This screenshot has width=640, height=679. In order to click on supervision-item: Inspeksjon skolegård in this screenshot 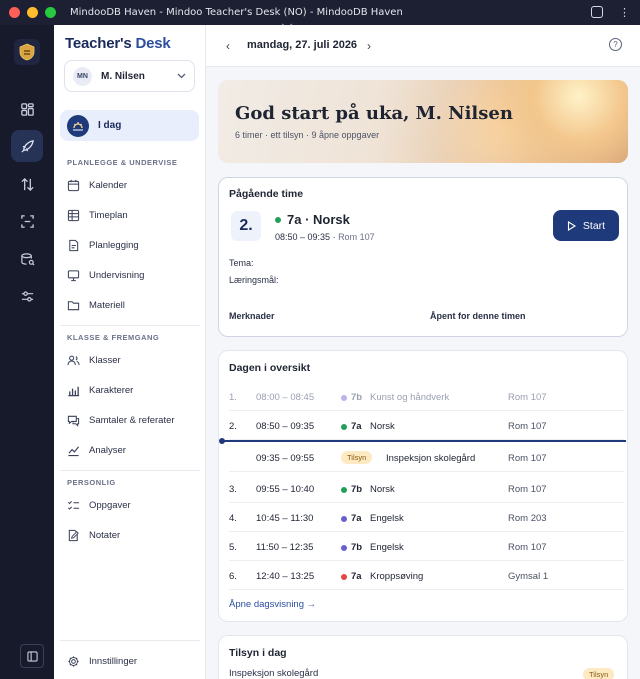, I will do `click(274, 673)`.